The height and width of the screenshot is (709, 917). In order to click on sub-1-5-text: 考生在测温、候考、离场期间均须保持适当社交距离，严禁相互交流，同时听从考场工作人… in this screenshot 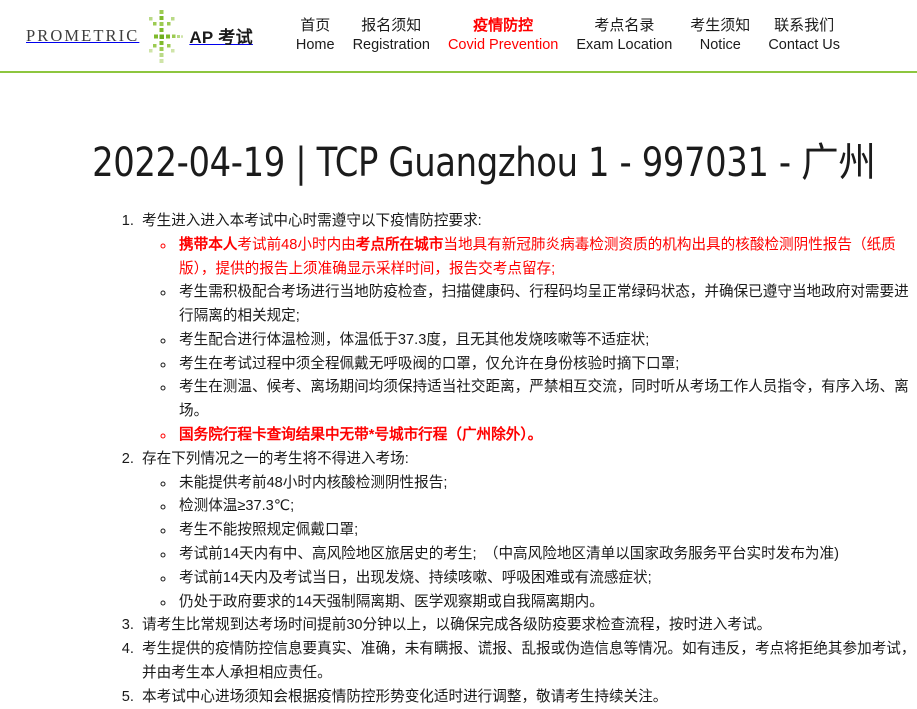, I will do `click(544, 399)`.